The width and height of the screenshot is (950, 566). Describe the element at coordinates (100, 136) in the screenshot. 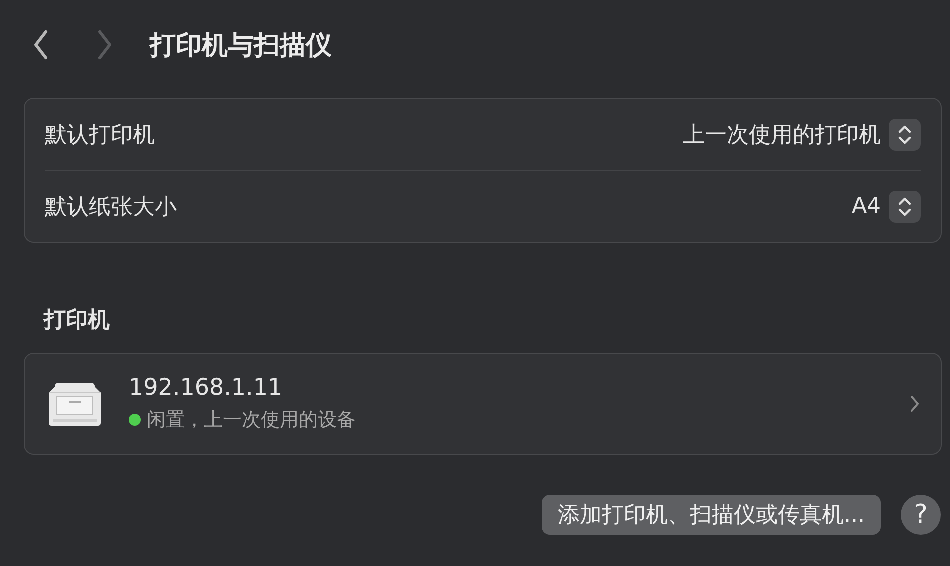

I see `setting-label: 默认打印机` at that location.